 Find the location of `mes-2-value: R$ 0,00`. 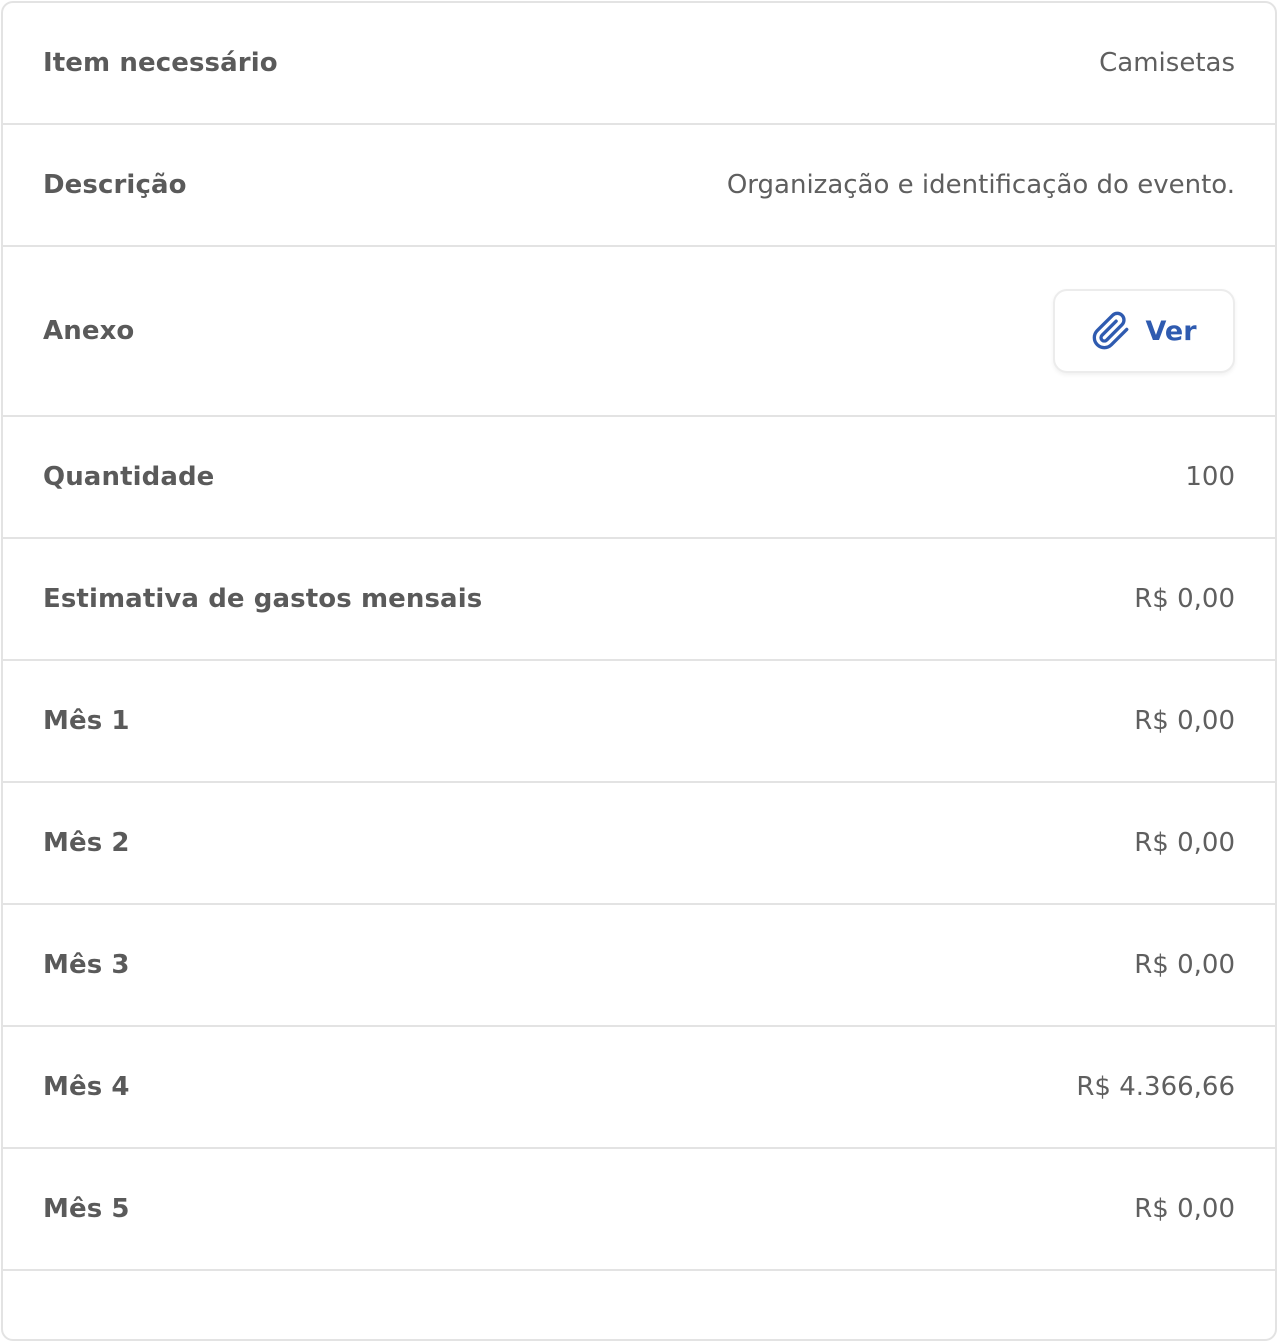

mes-2-value: R$ 0,00 is located at coordinates (1184, 843).